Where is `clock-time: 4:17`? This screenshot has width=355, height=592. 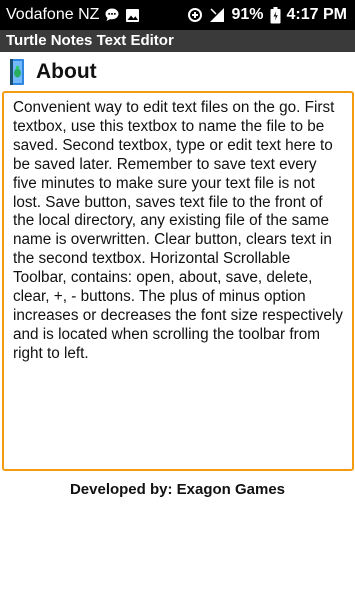
clock-time: 4:17 is located at coordinates (302, 14).